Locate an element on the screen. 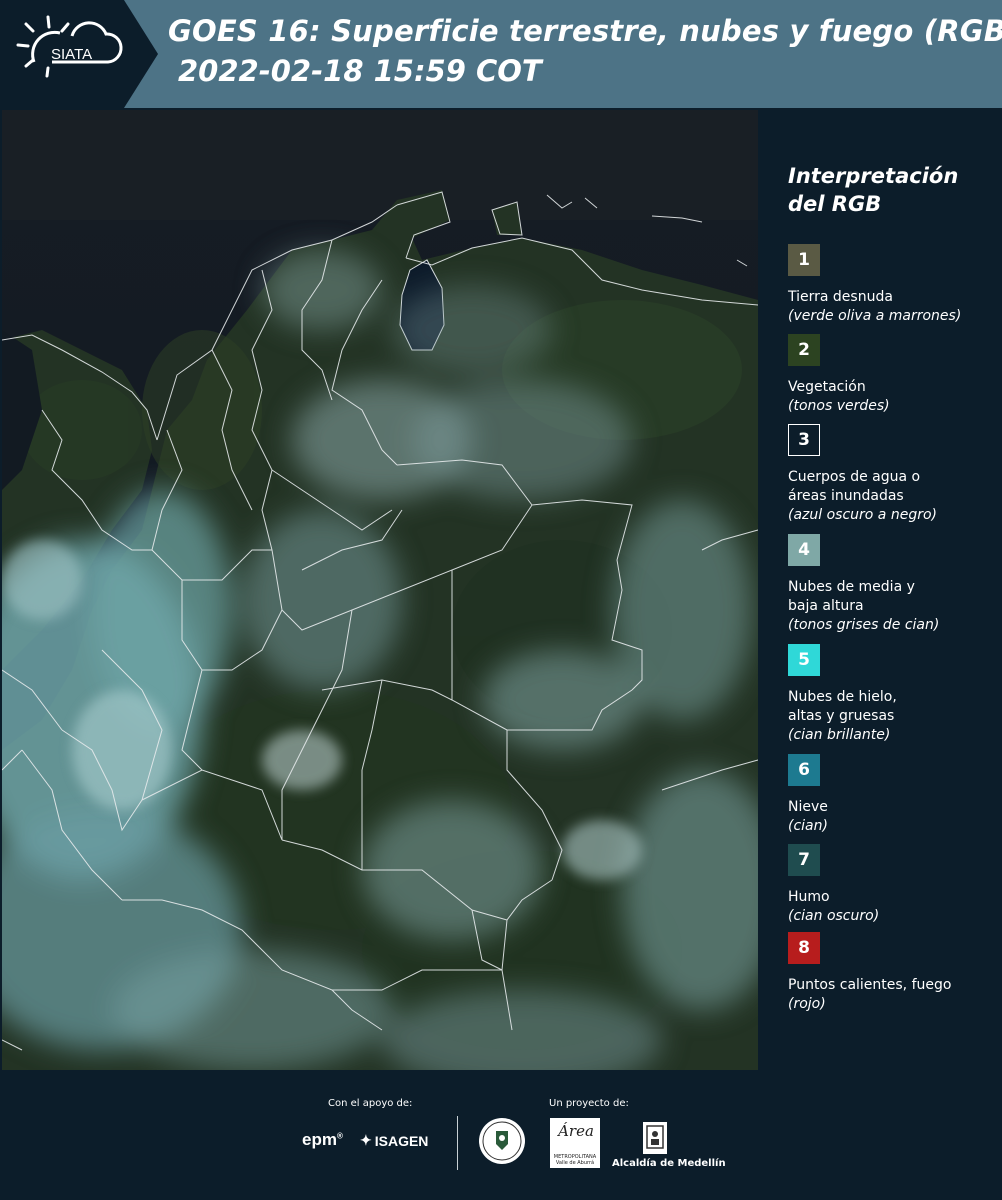 The height and width of the screenshot is (1200, 1002). legend-item-fire: 8 Puntos calientes, fuego (rojo) is located at coordinates (893, 973).